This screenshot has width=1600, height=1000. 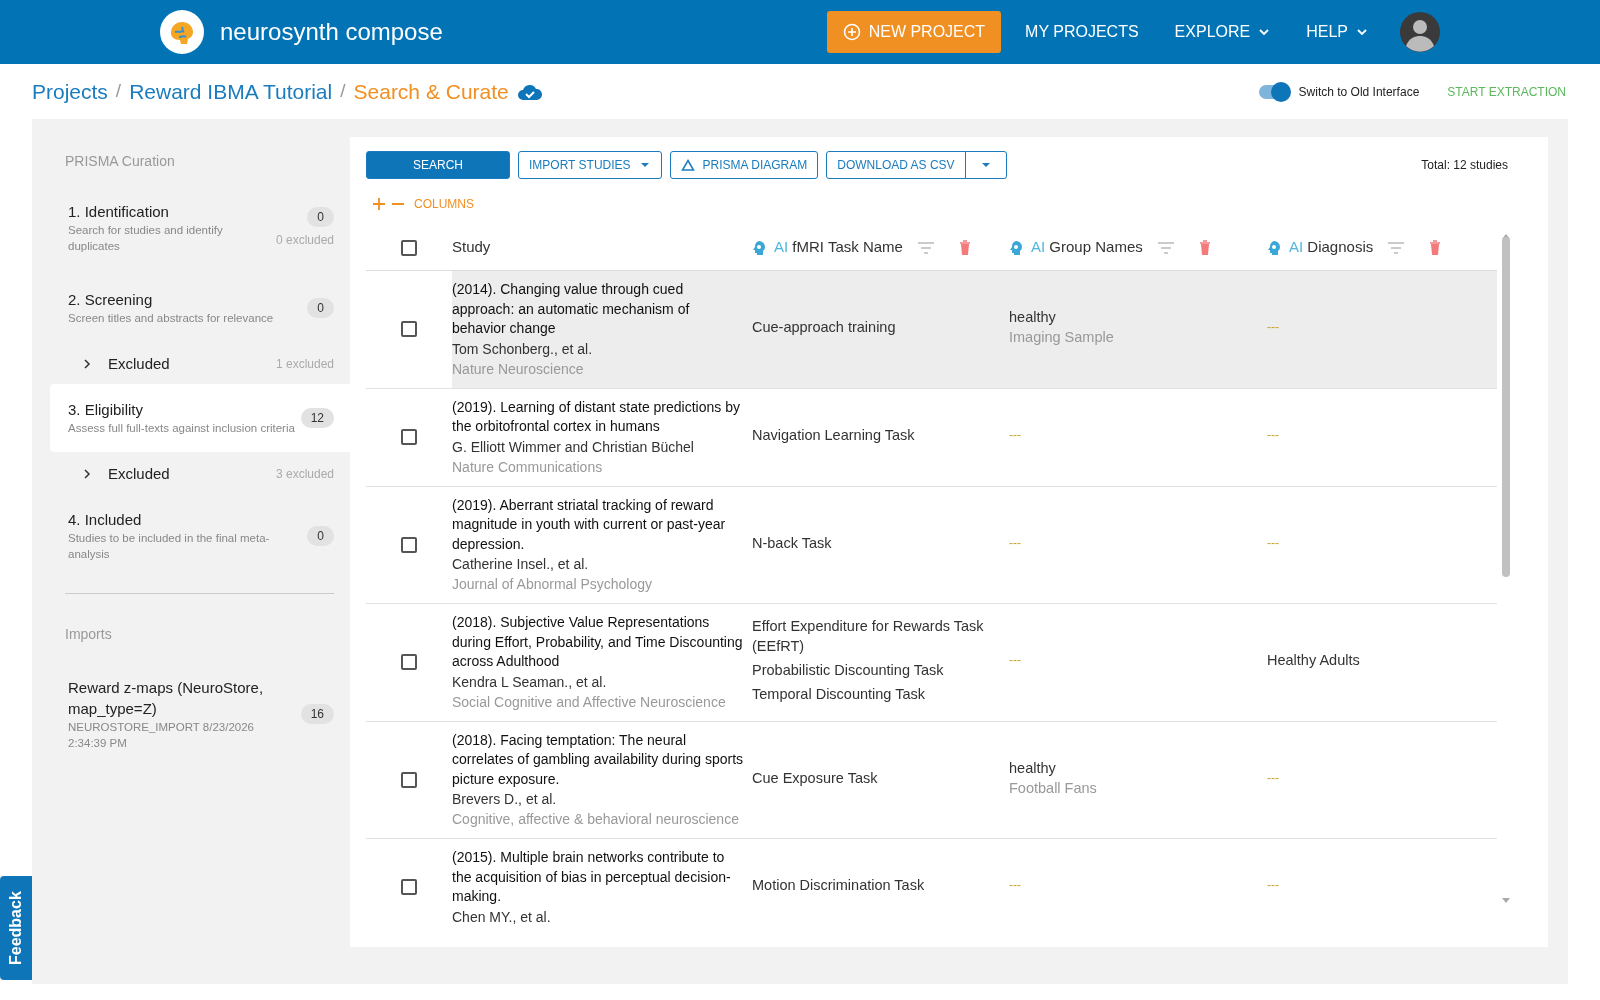 What do you see at coordinates (331, 32) in the screenshot?
I see `brand-name: neurosynth compose` at bounding box center [331, 32].